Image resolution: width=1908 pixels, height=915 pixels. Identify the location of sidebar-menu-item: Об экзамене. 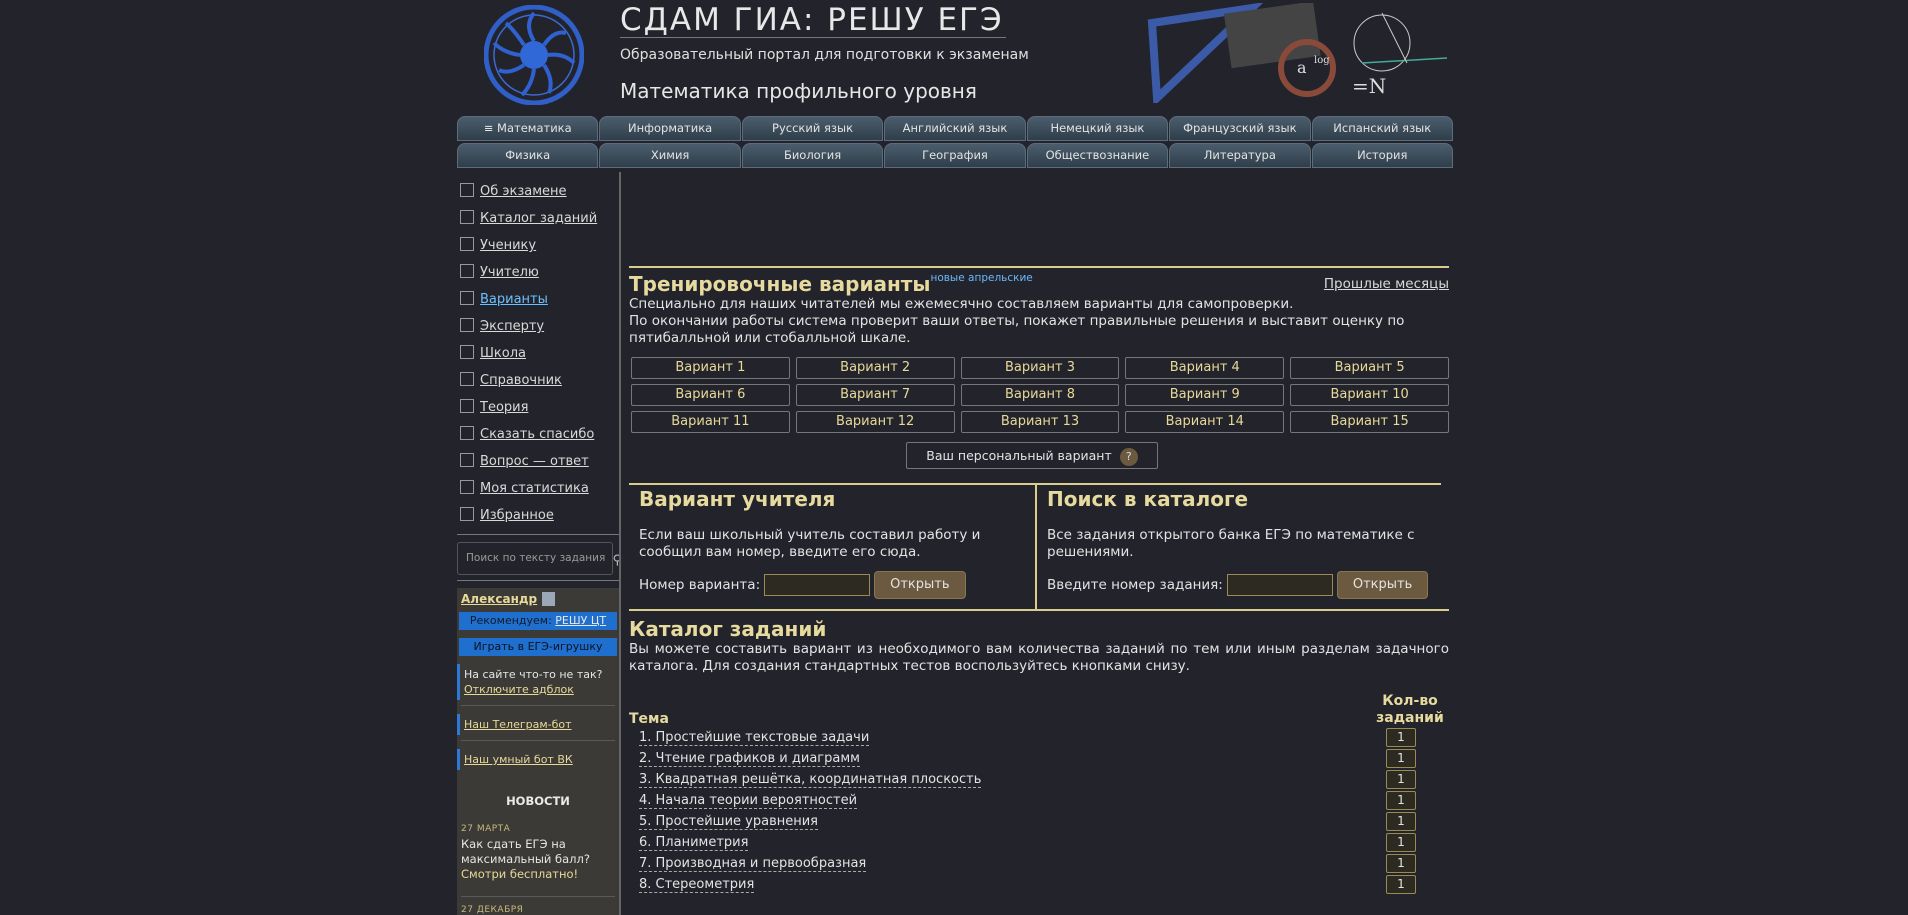
(538, 191).